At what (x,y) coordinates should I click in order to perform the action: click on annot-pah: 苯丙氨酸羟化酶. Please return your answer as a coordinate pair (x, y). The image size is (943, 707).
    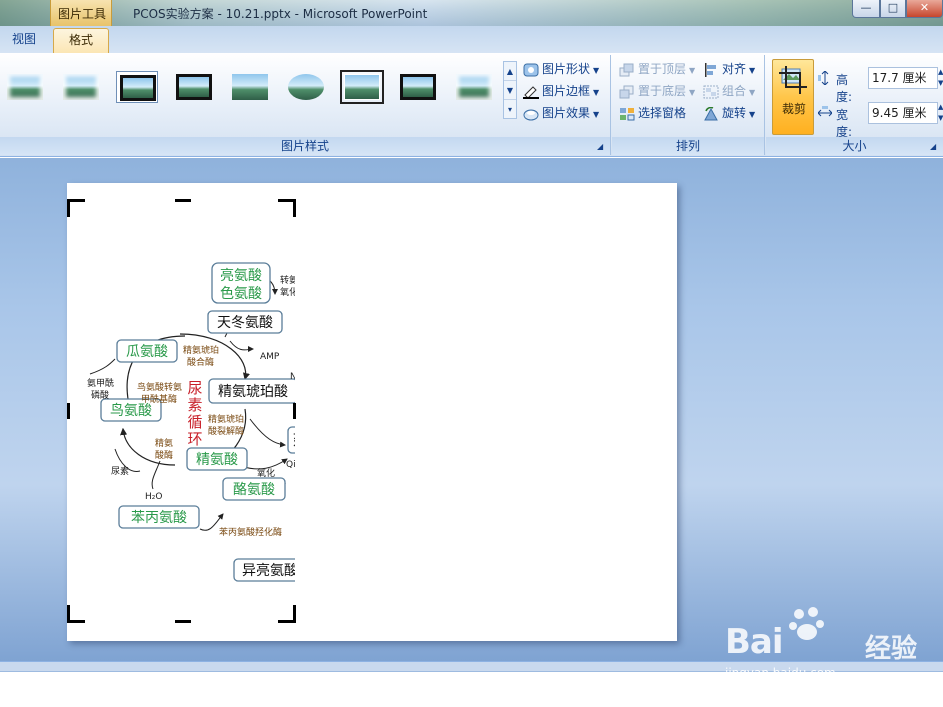
    Looking at the image, I should click on (250, 532).